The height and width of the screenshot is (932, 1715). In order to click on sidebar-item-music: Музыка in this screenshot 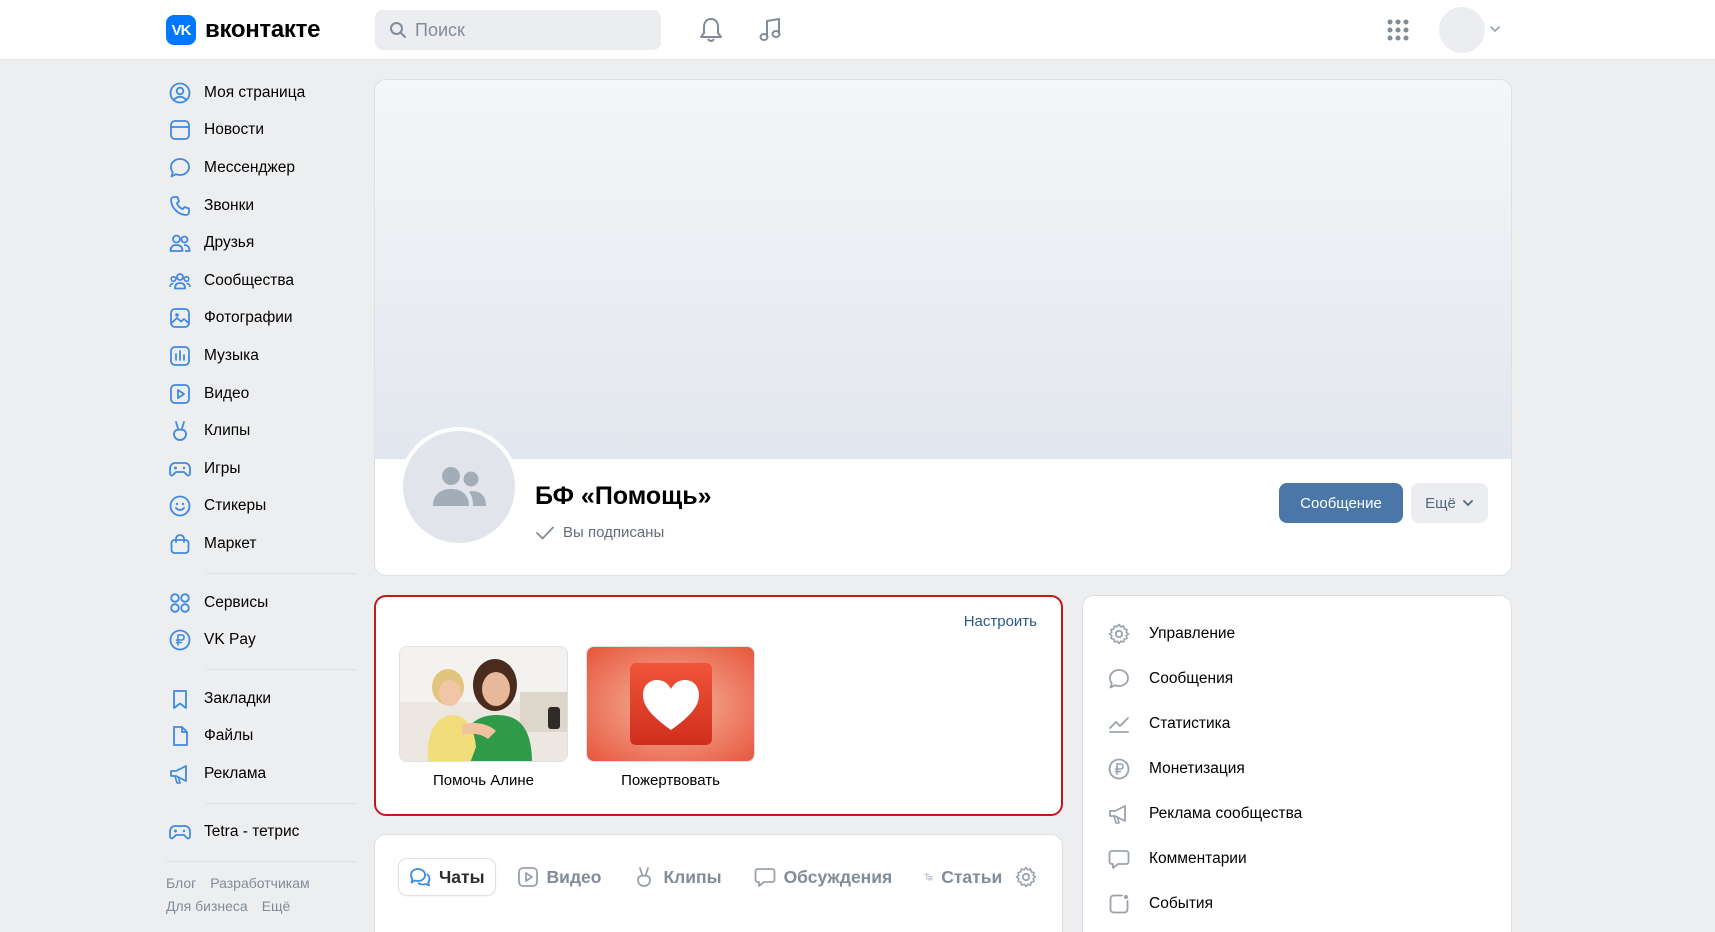, I will do `click(261, 356)`.